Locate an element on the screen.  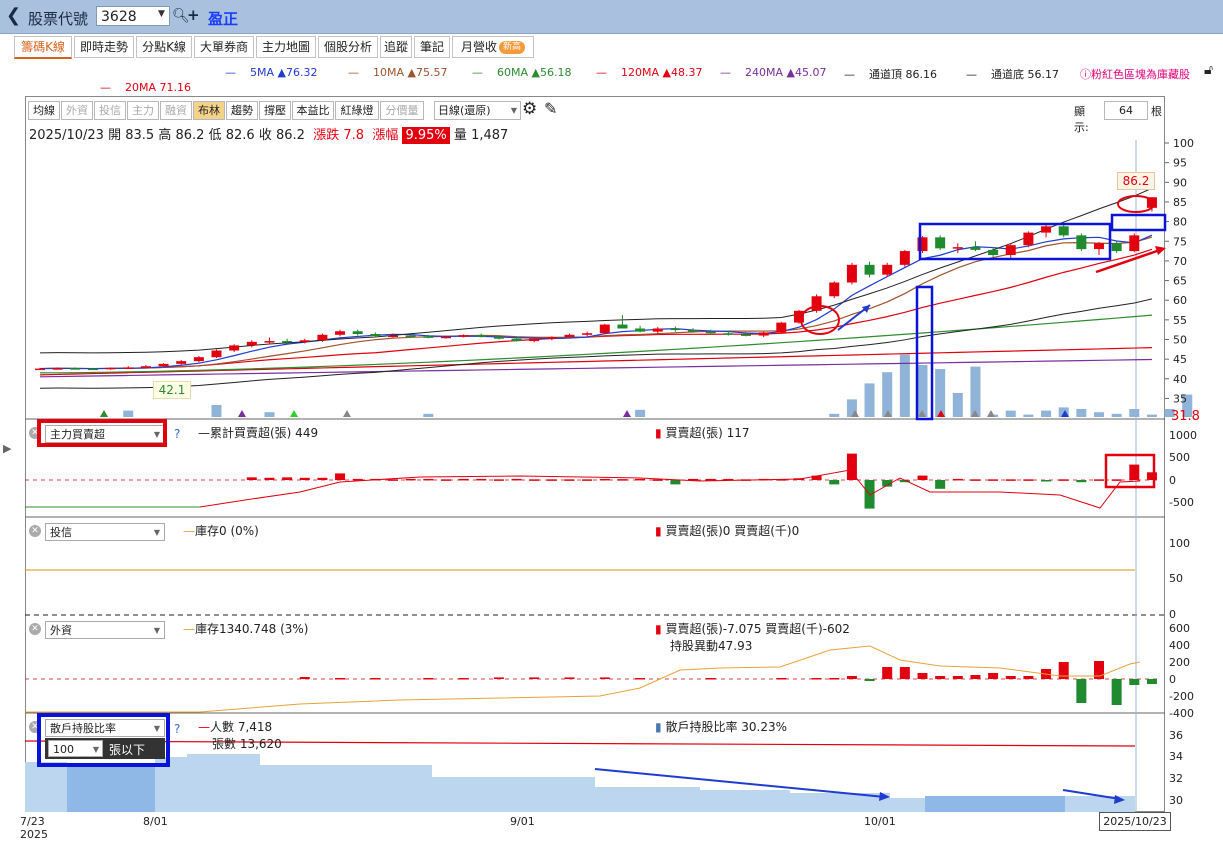
foreign-change: 持股異動47.93 is located at coordinates (711, 646).